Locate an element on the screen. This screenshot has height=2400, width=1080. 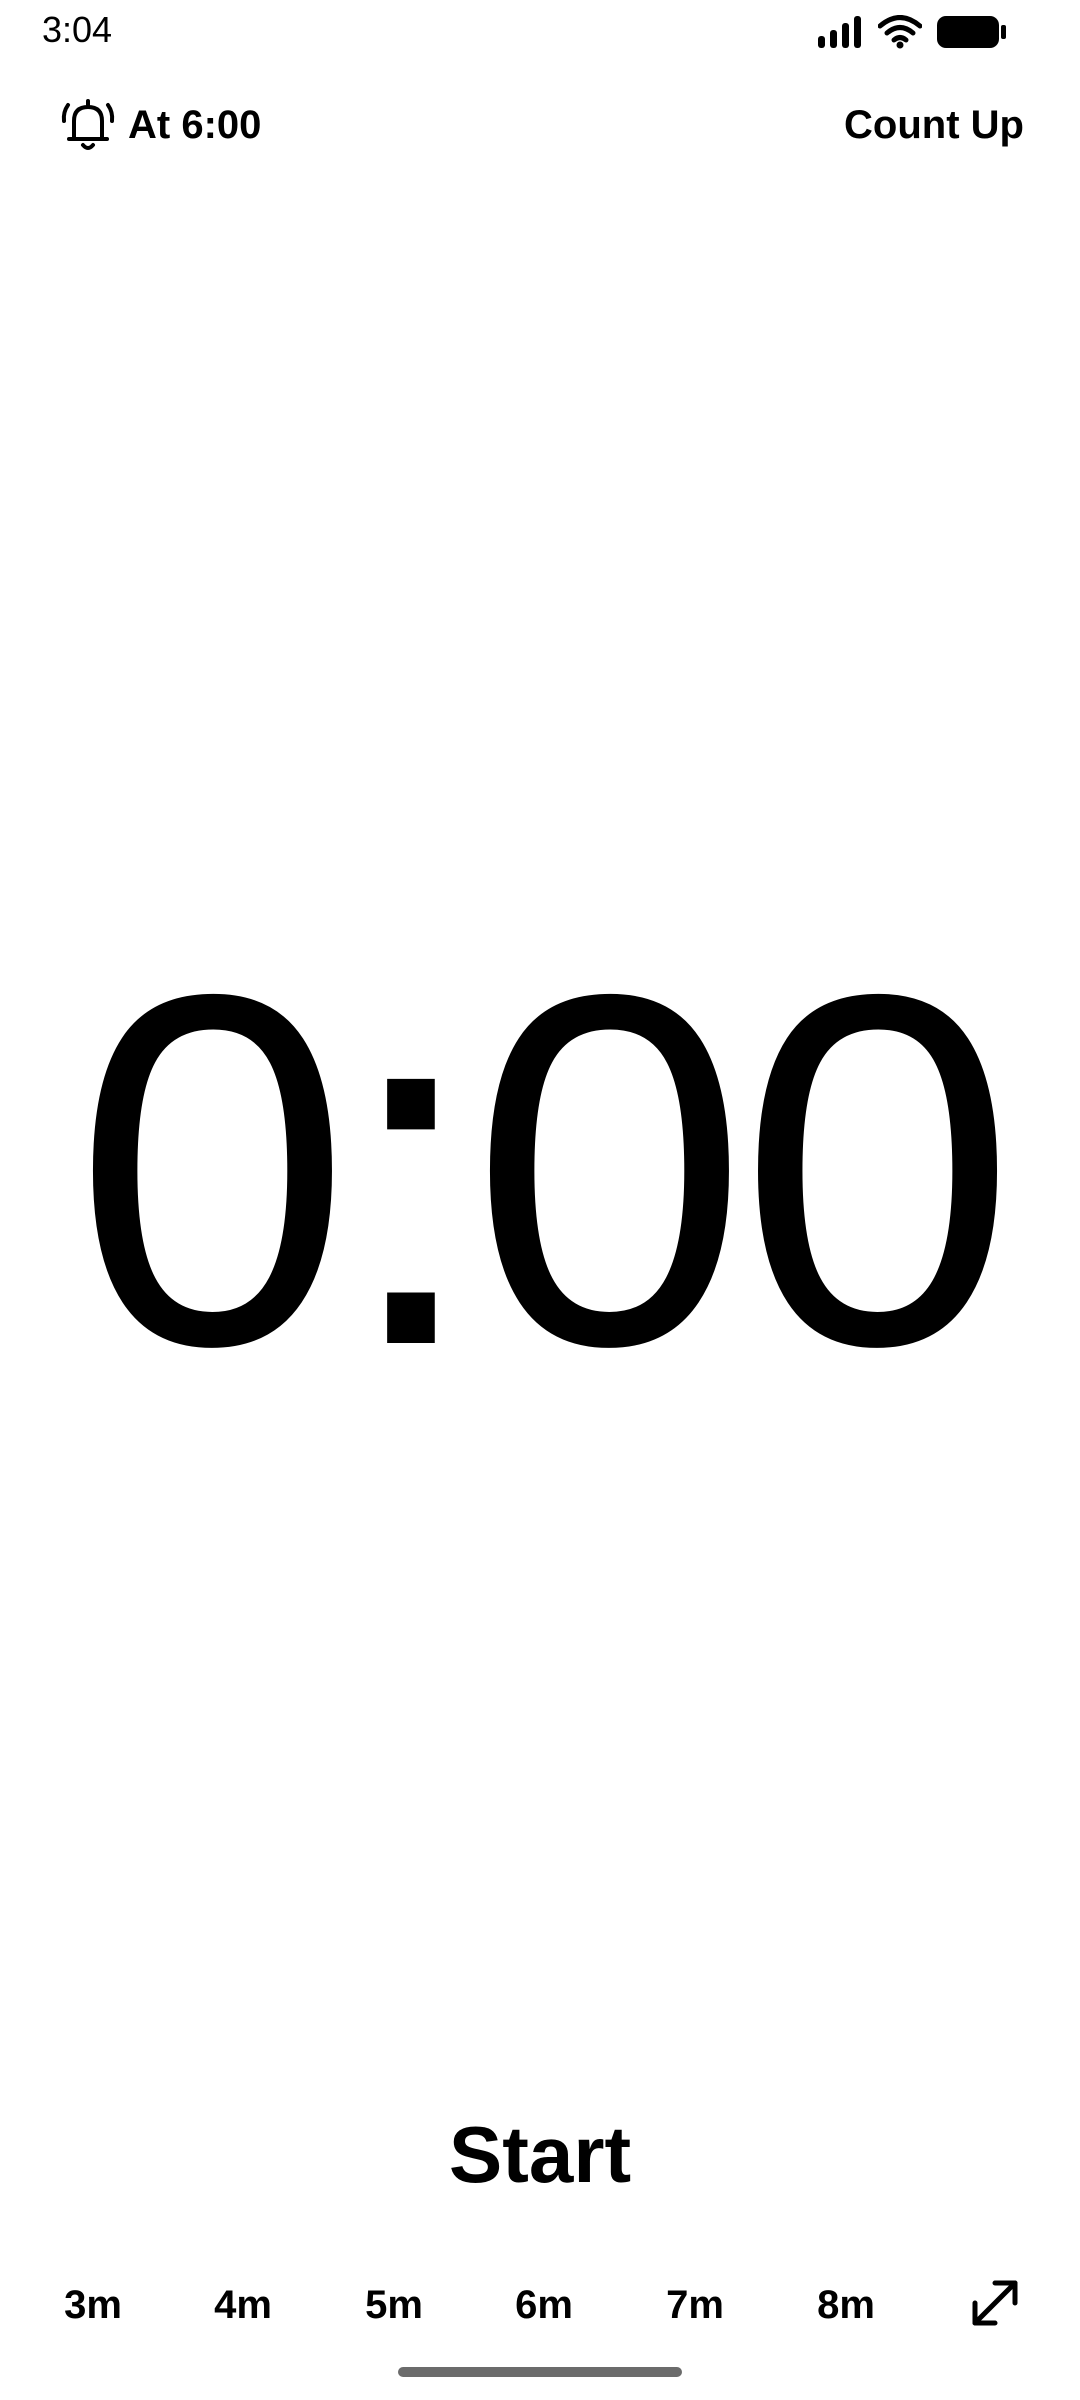
alarm-label: At 6:00 is located at coordinates (195, 125).